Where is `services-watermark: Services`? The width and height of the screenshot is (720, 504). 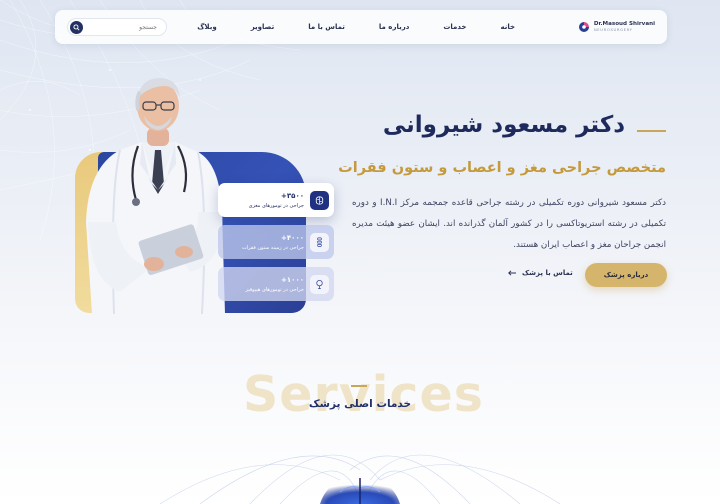
services-watermark: Services is located at coordinates (363, 394).